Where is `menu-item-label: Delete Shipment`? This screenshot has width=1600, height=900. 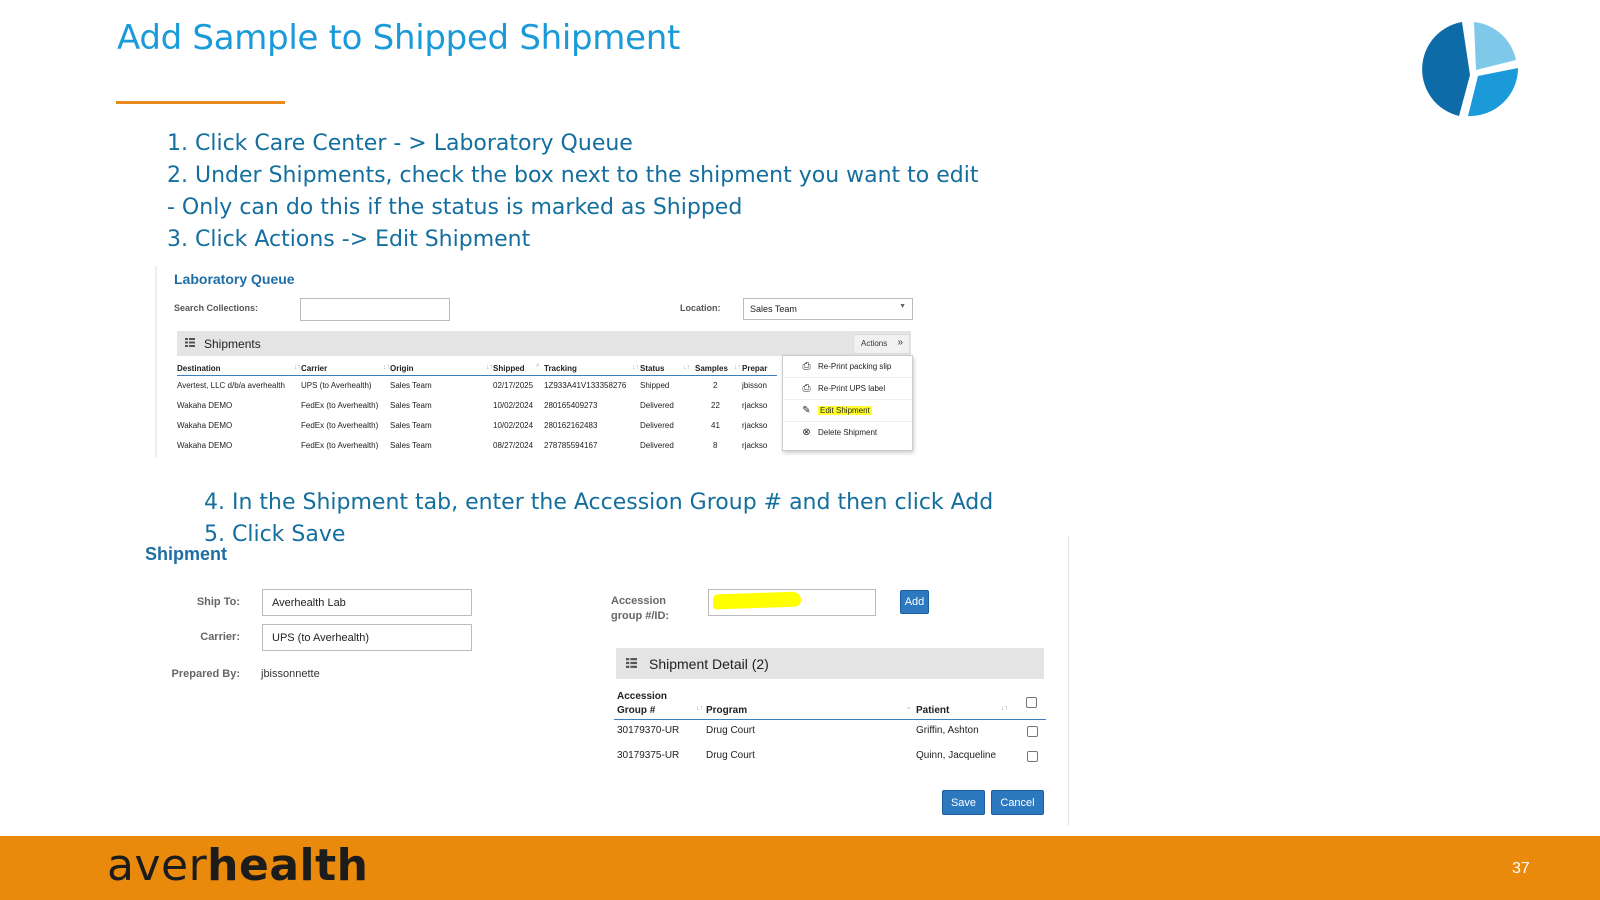 menu-item-label: Delete Shipment is located at coordinates (848, 432).